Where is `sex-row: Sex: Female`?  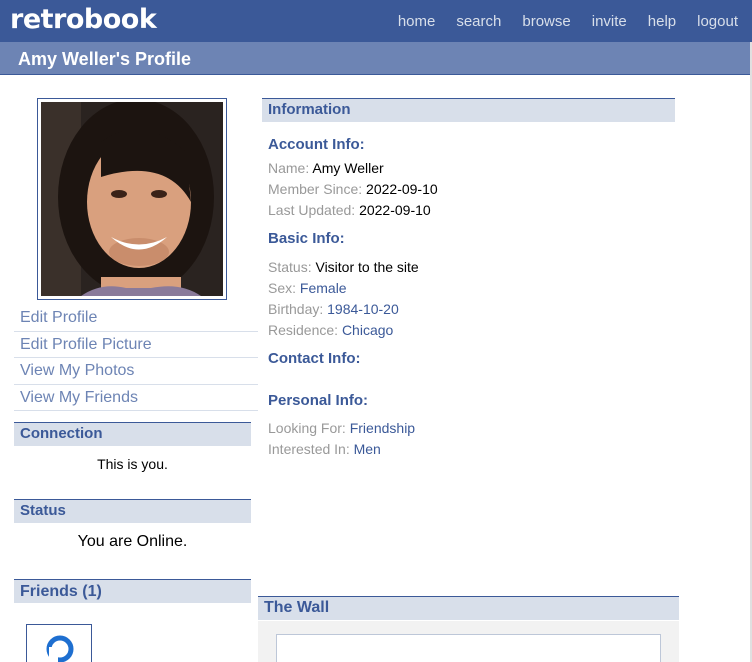 sex-row: Sex: Female is located at coordinates (307, 288).